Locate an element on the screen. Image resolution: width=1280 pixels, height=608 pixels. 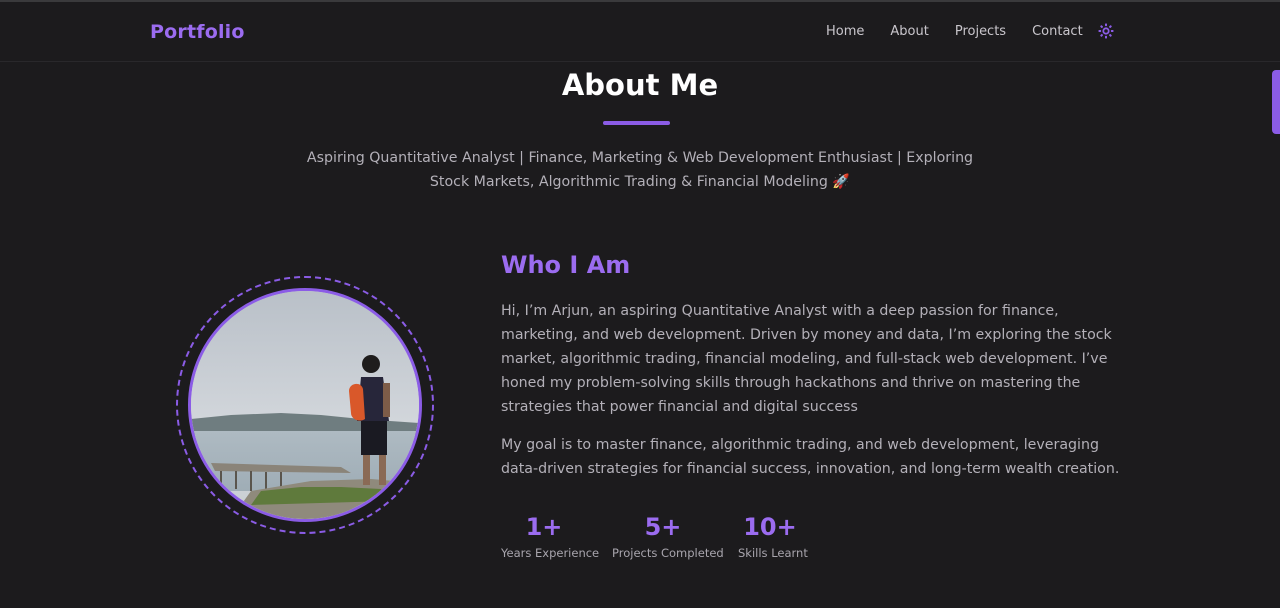
profile-photo is located at coordinates (305, 405).